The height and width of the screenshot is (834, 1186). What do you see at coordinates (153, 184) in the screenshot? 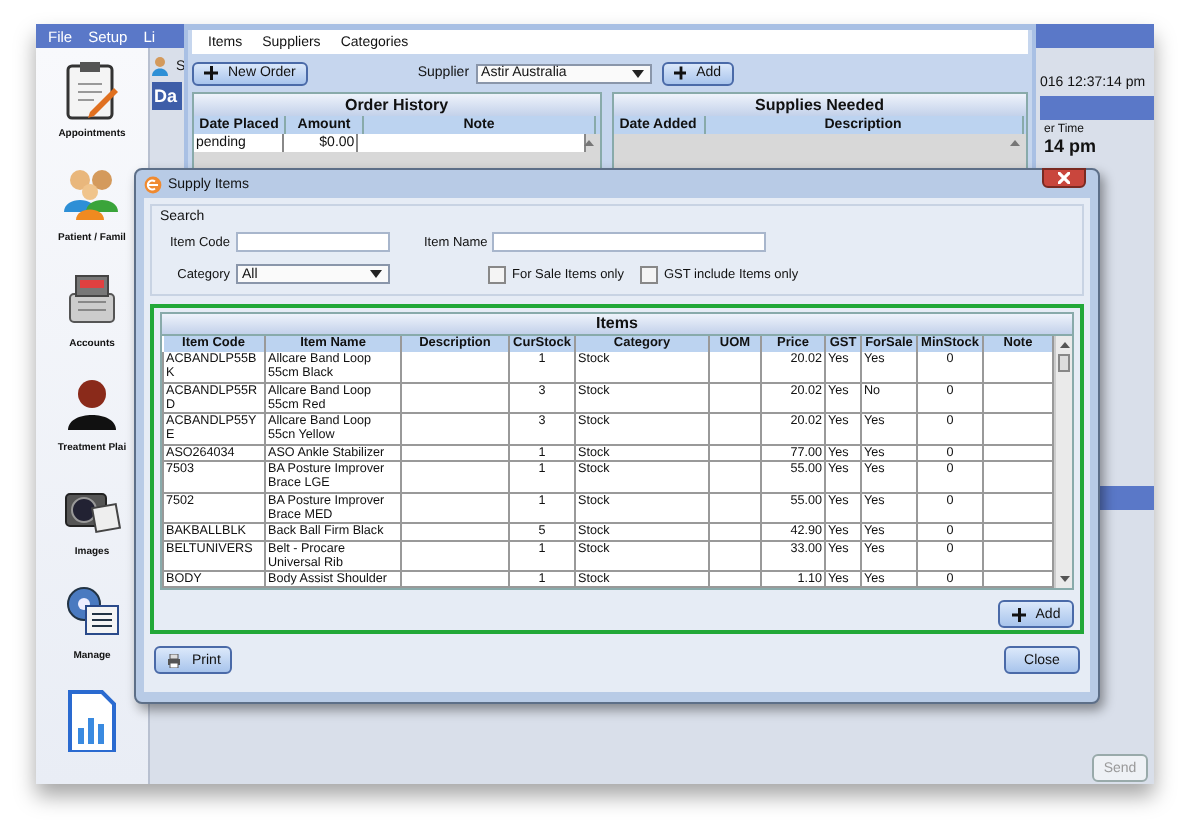
I see `app-logo-icon` at bounding box center [153, 184].